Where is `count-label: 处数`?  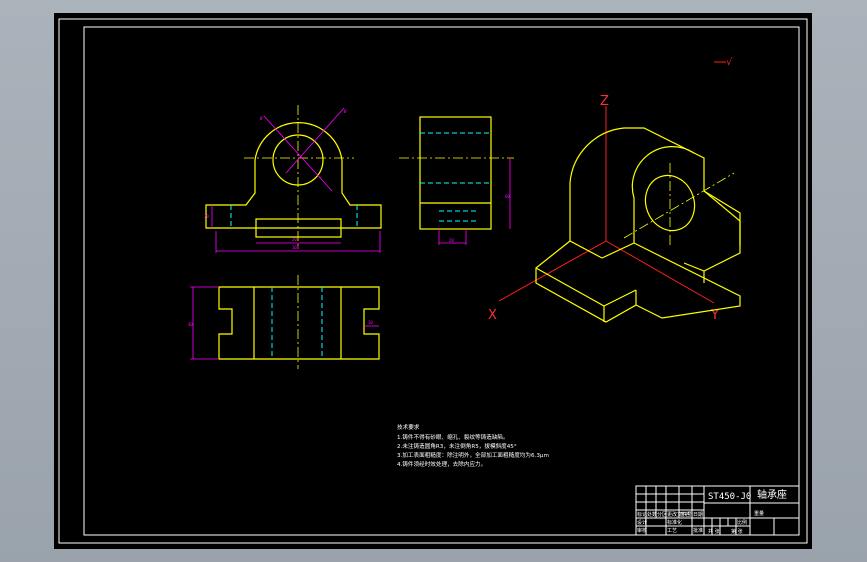
count-label: 处数 is located at coordinates (652, 514).